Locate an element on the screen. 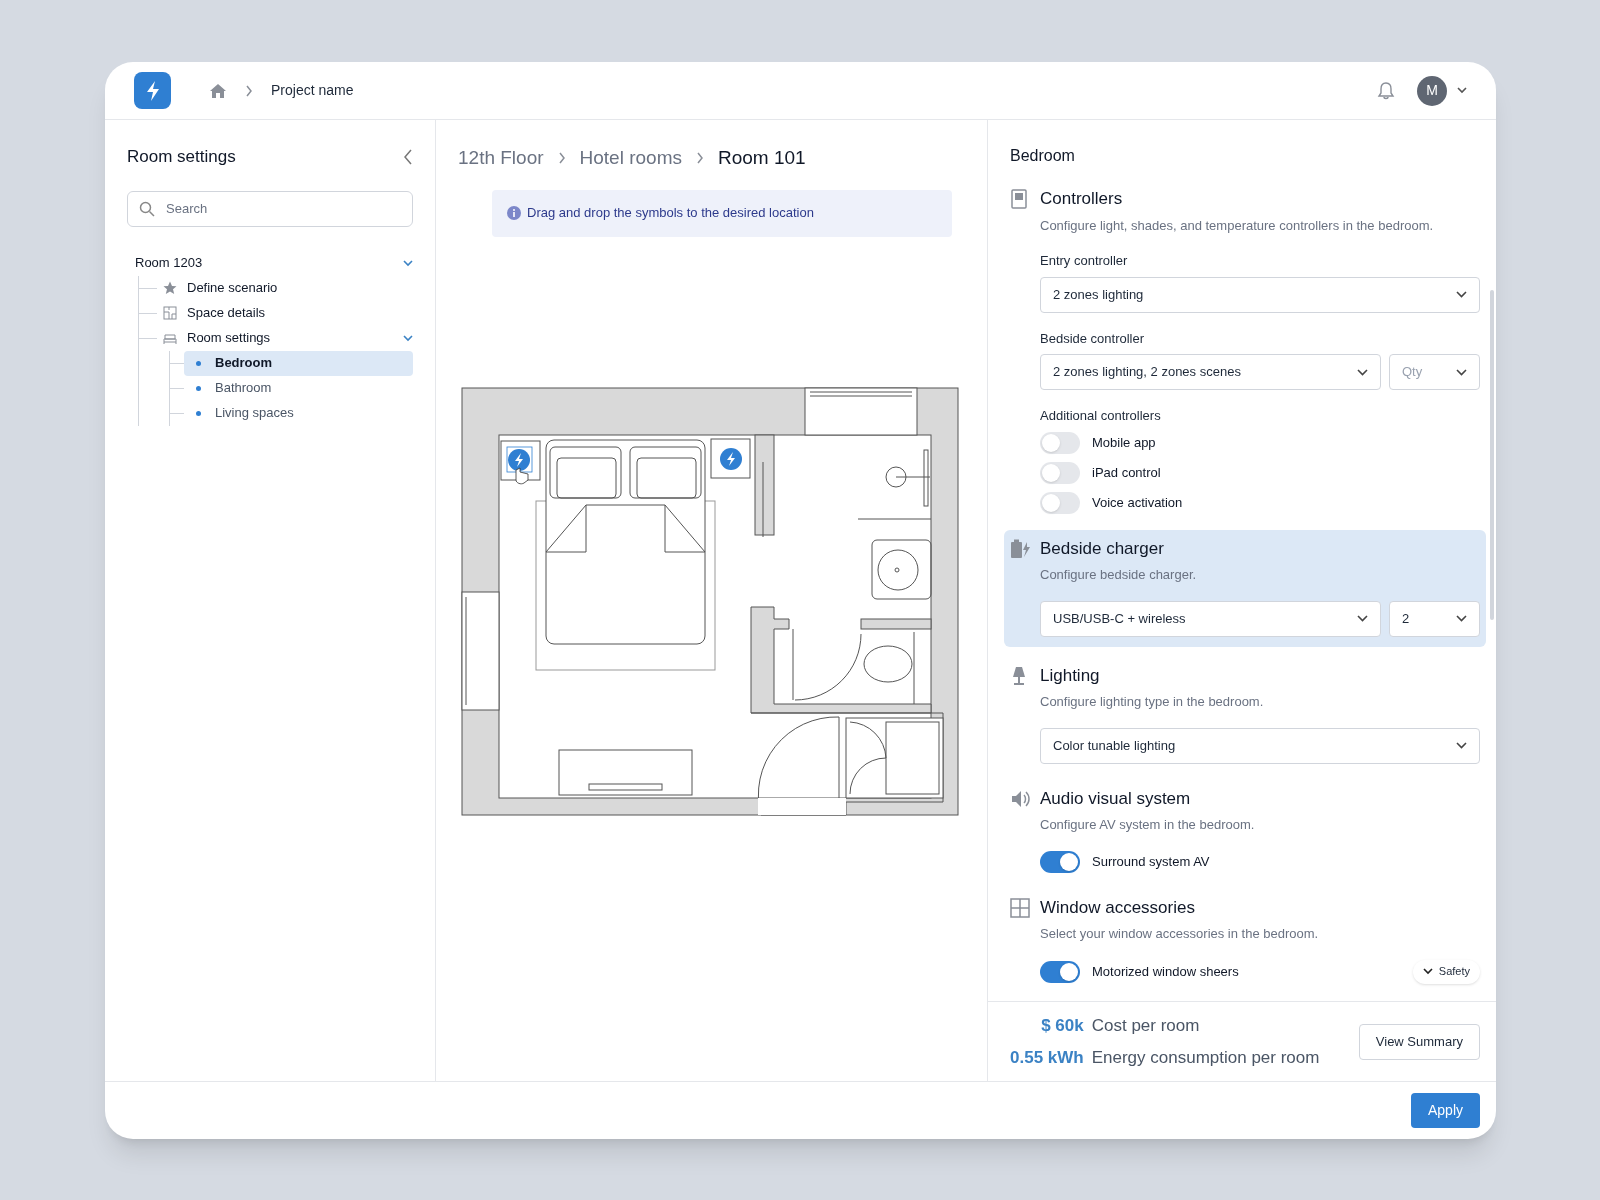 The height and width of the screenshot is (1200, 1600). hint-text: Drag and drop the symbols to the desired location is located at coordinates (670, 213).